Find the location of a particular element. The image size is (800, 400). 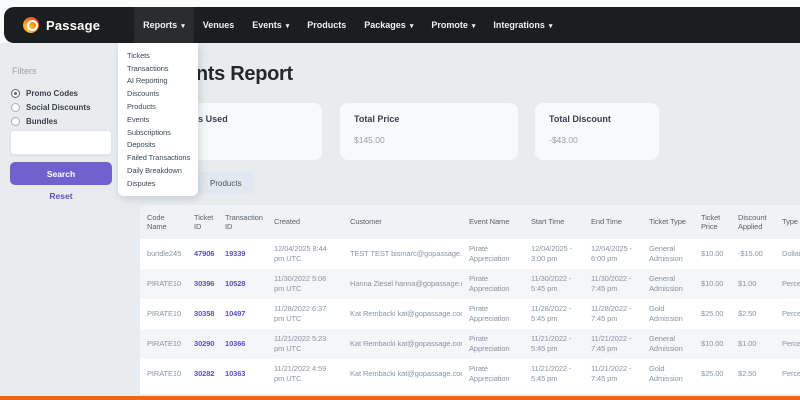

reports-menu-item-failed-transactions: Failed Transactions is located at coordinates (158, 157).